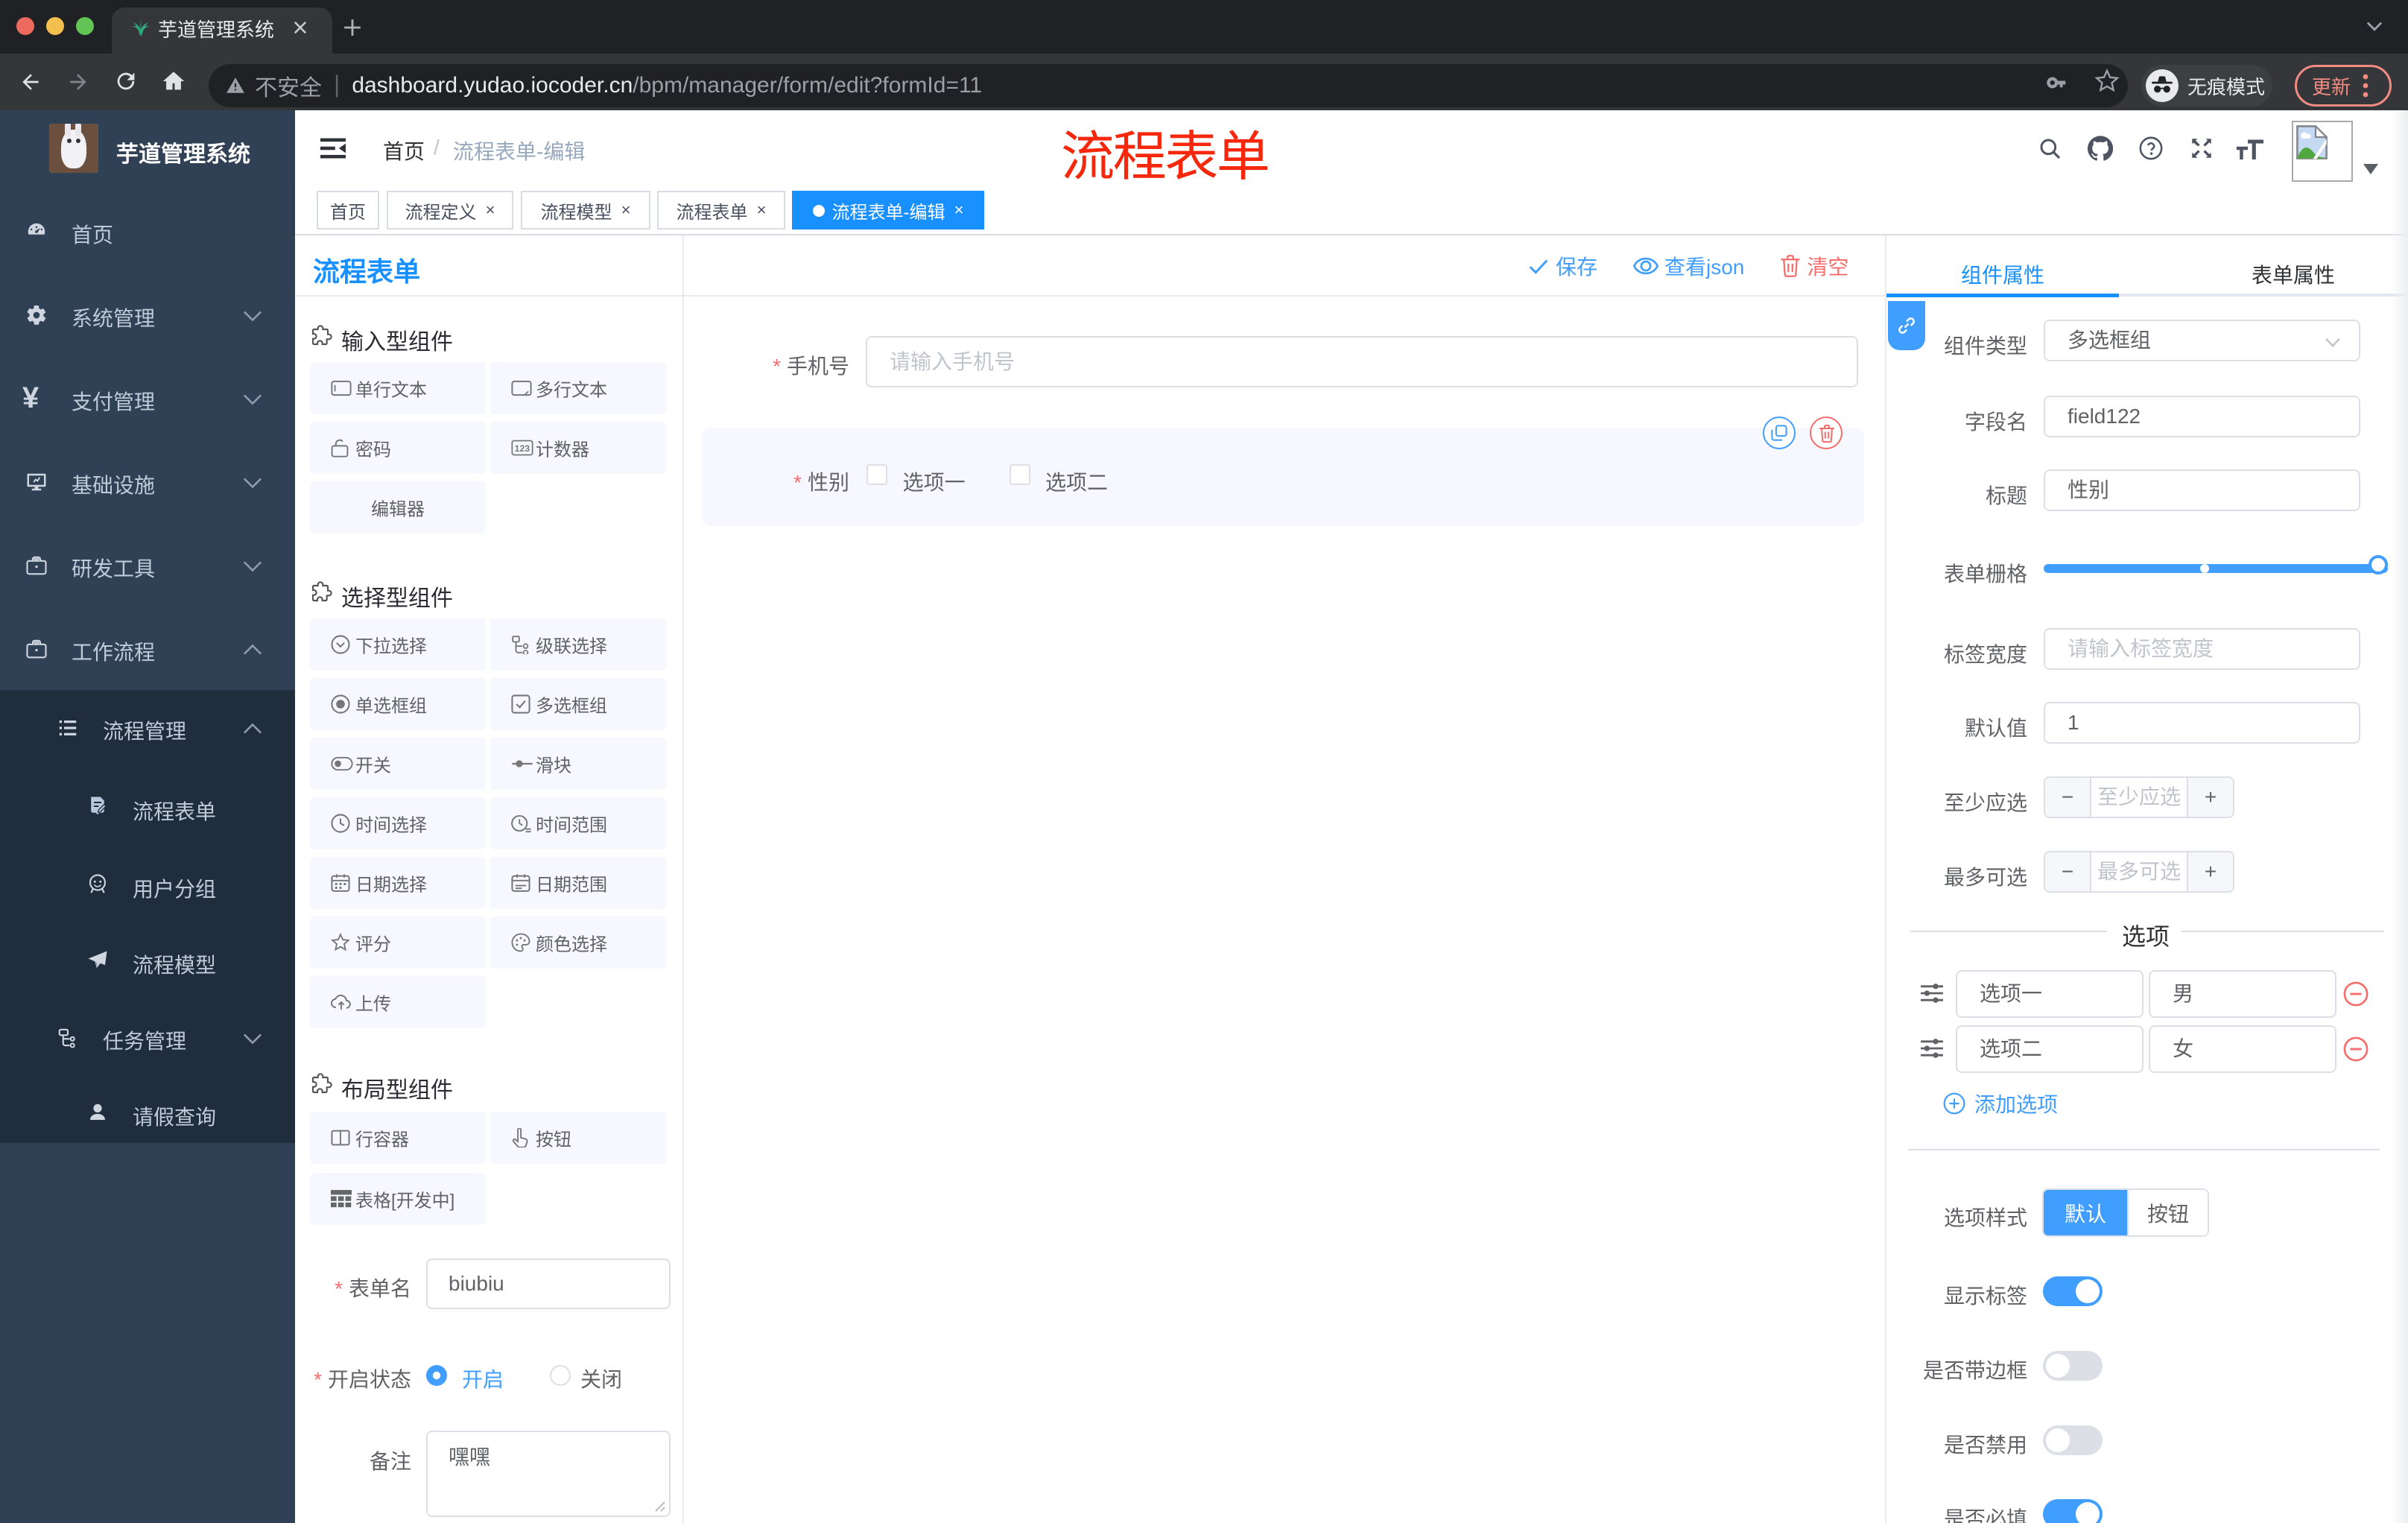 The width and height of the screenshot is (2408, 1523). I want to click on svg-text: 123, so click(522, 448).